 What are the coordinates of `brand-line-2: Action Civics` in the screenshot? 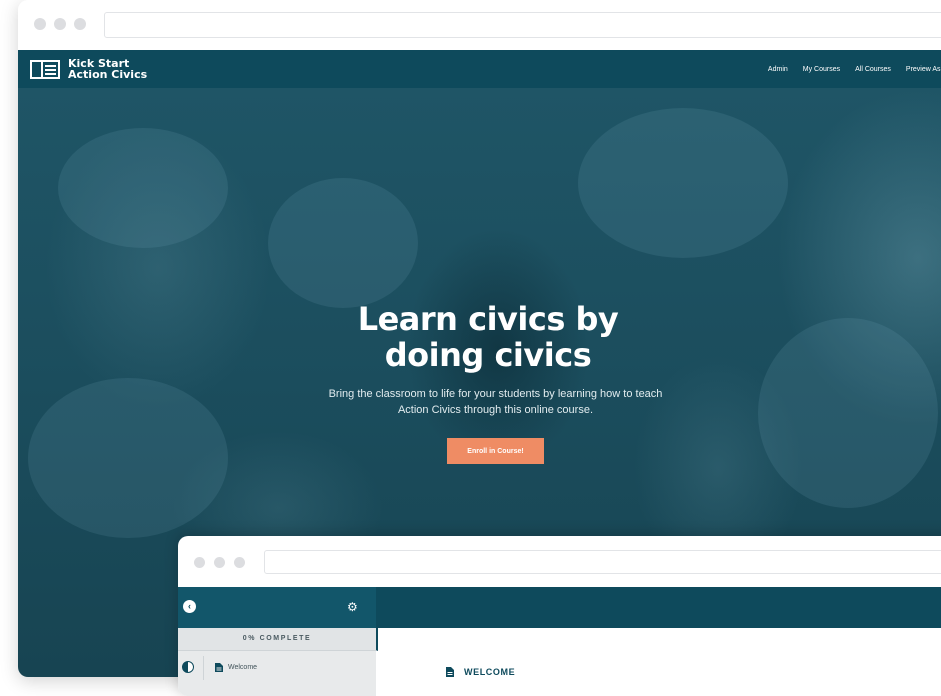 It's located at (108, 74).